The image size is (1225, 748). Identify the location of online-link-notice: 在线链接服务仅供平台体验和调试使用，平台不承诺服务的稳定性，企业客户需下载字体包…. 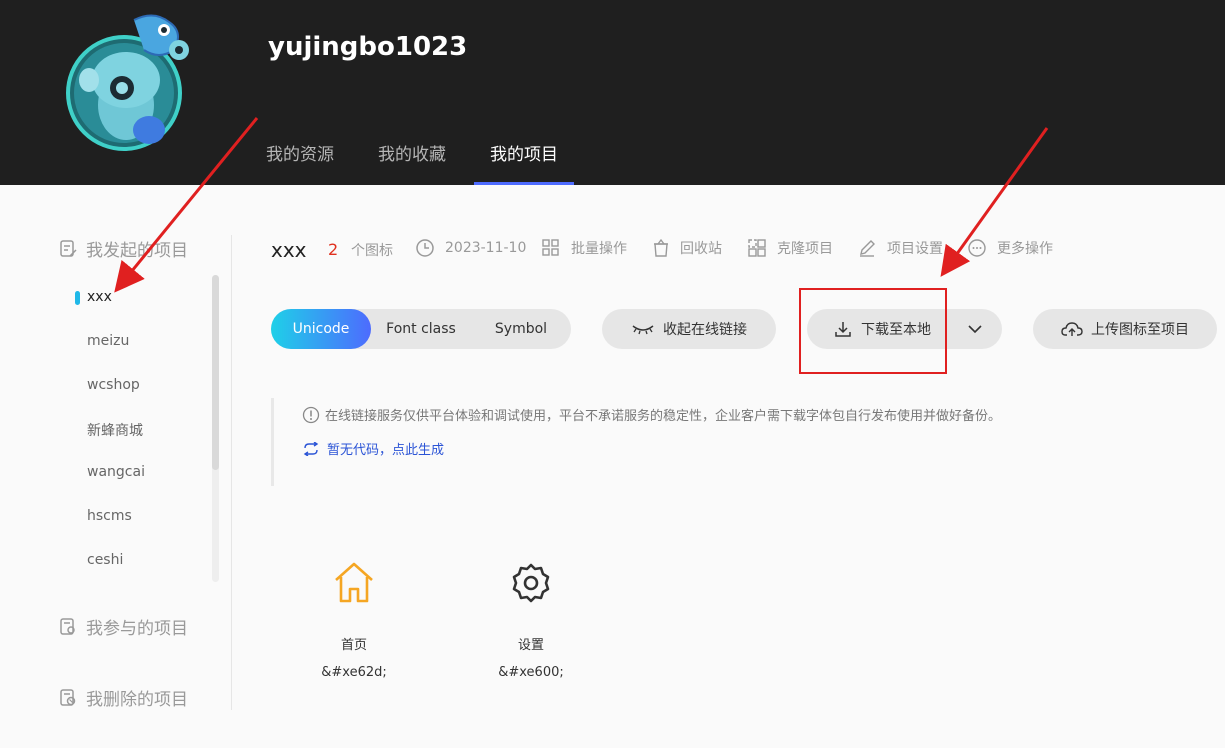
(701, 442).